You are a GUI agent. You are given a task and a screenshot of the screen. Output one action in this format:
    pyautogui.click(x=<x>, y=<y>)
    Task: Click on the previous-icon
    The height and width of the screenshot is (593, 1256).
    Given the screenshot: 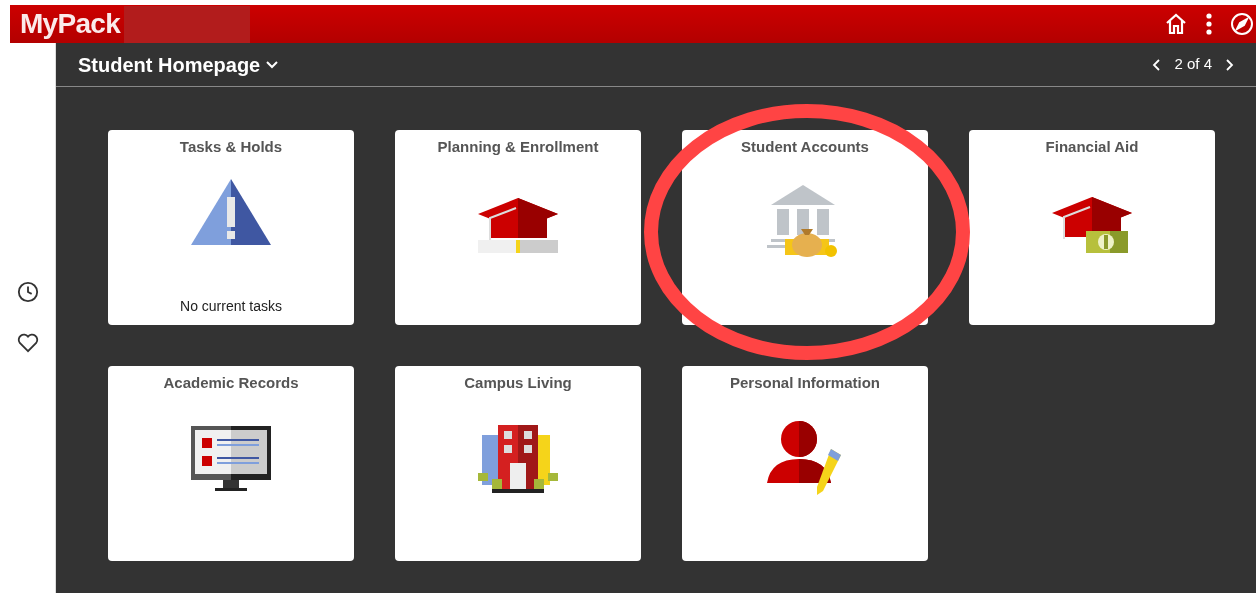 What is the action you would take?
    pyautogui.click(x=1156, y=64)
    